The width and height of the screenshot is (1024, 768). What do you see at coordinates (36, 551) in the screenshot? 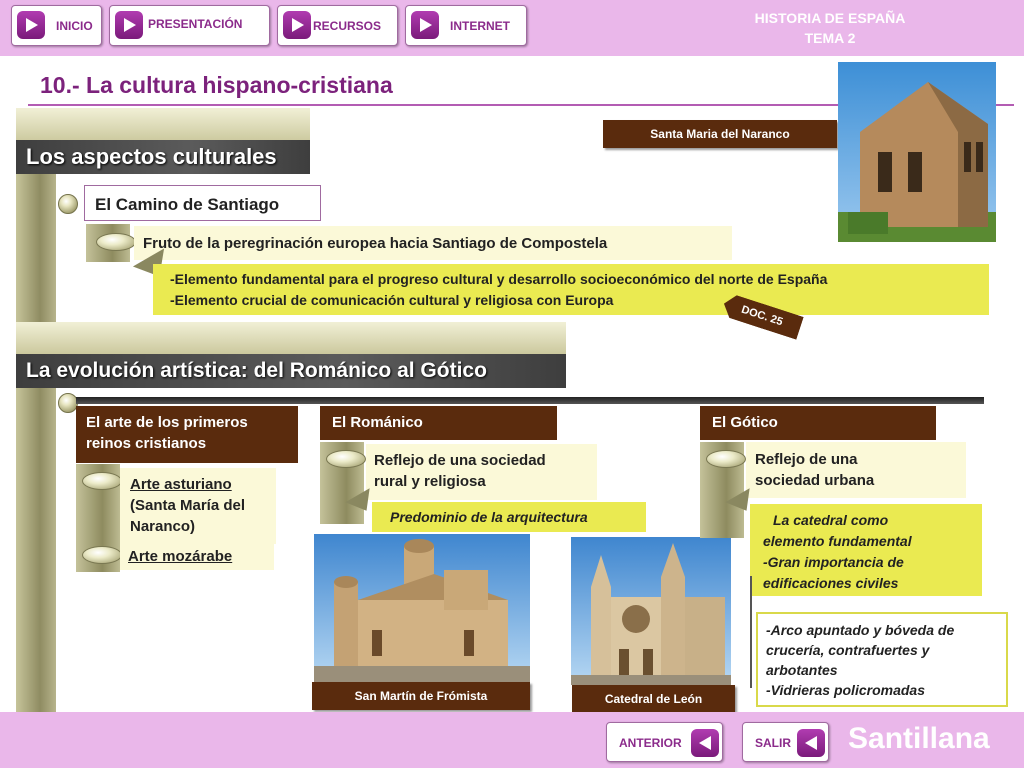
I see `section2-vertical-bar` at bounding box center [36, 551].